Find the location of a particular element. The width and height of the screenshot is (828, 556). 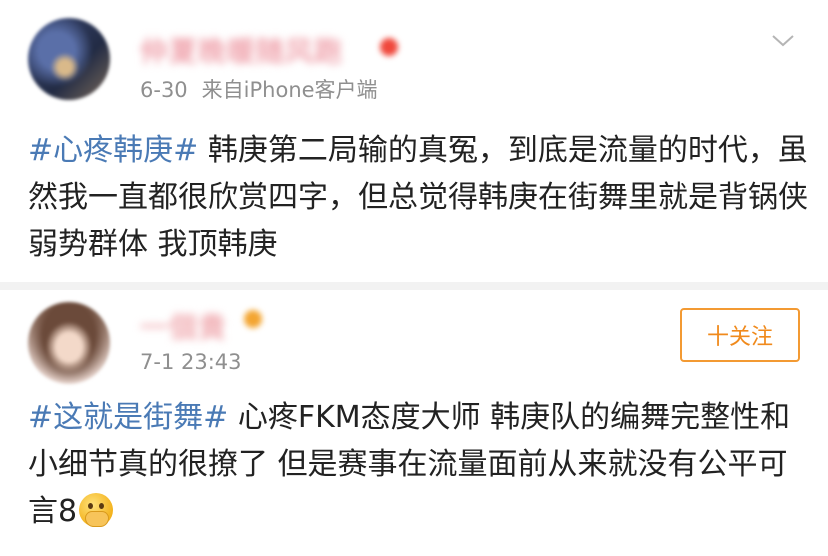

post-time: 7-1 23:43 is located at coordinates (191, 362).